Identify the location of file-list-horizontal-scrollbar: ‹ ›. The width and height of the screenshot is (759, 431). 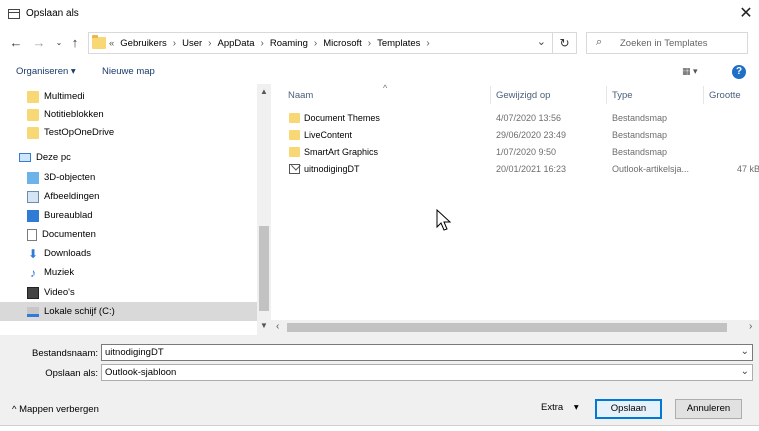
(515, 327).